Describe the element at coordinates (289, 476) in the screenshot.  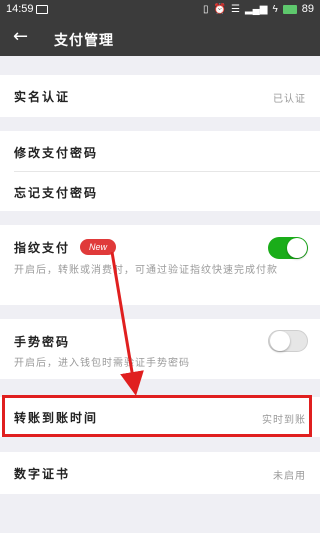
I see `certificate-status: 未启用` at that location.